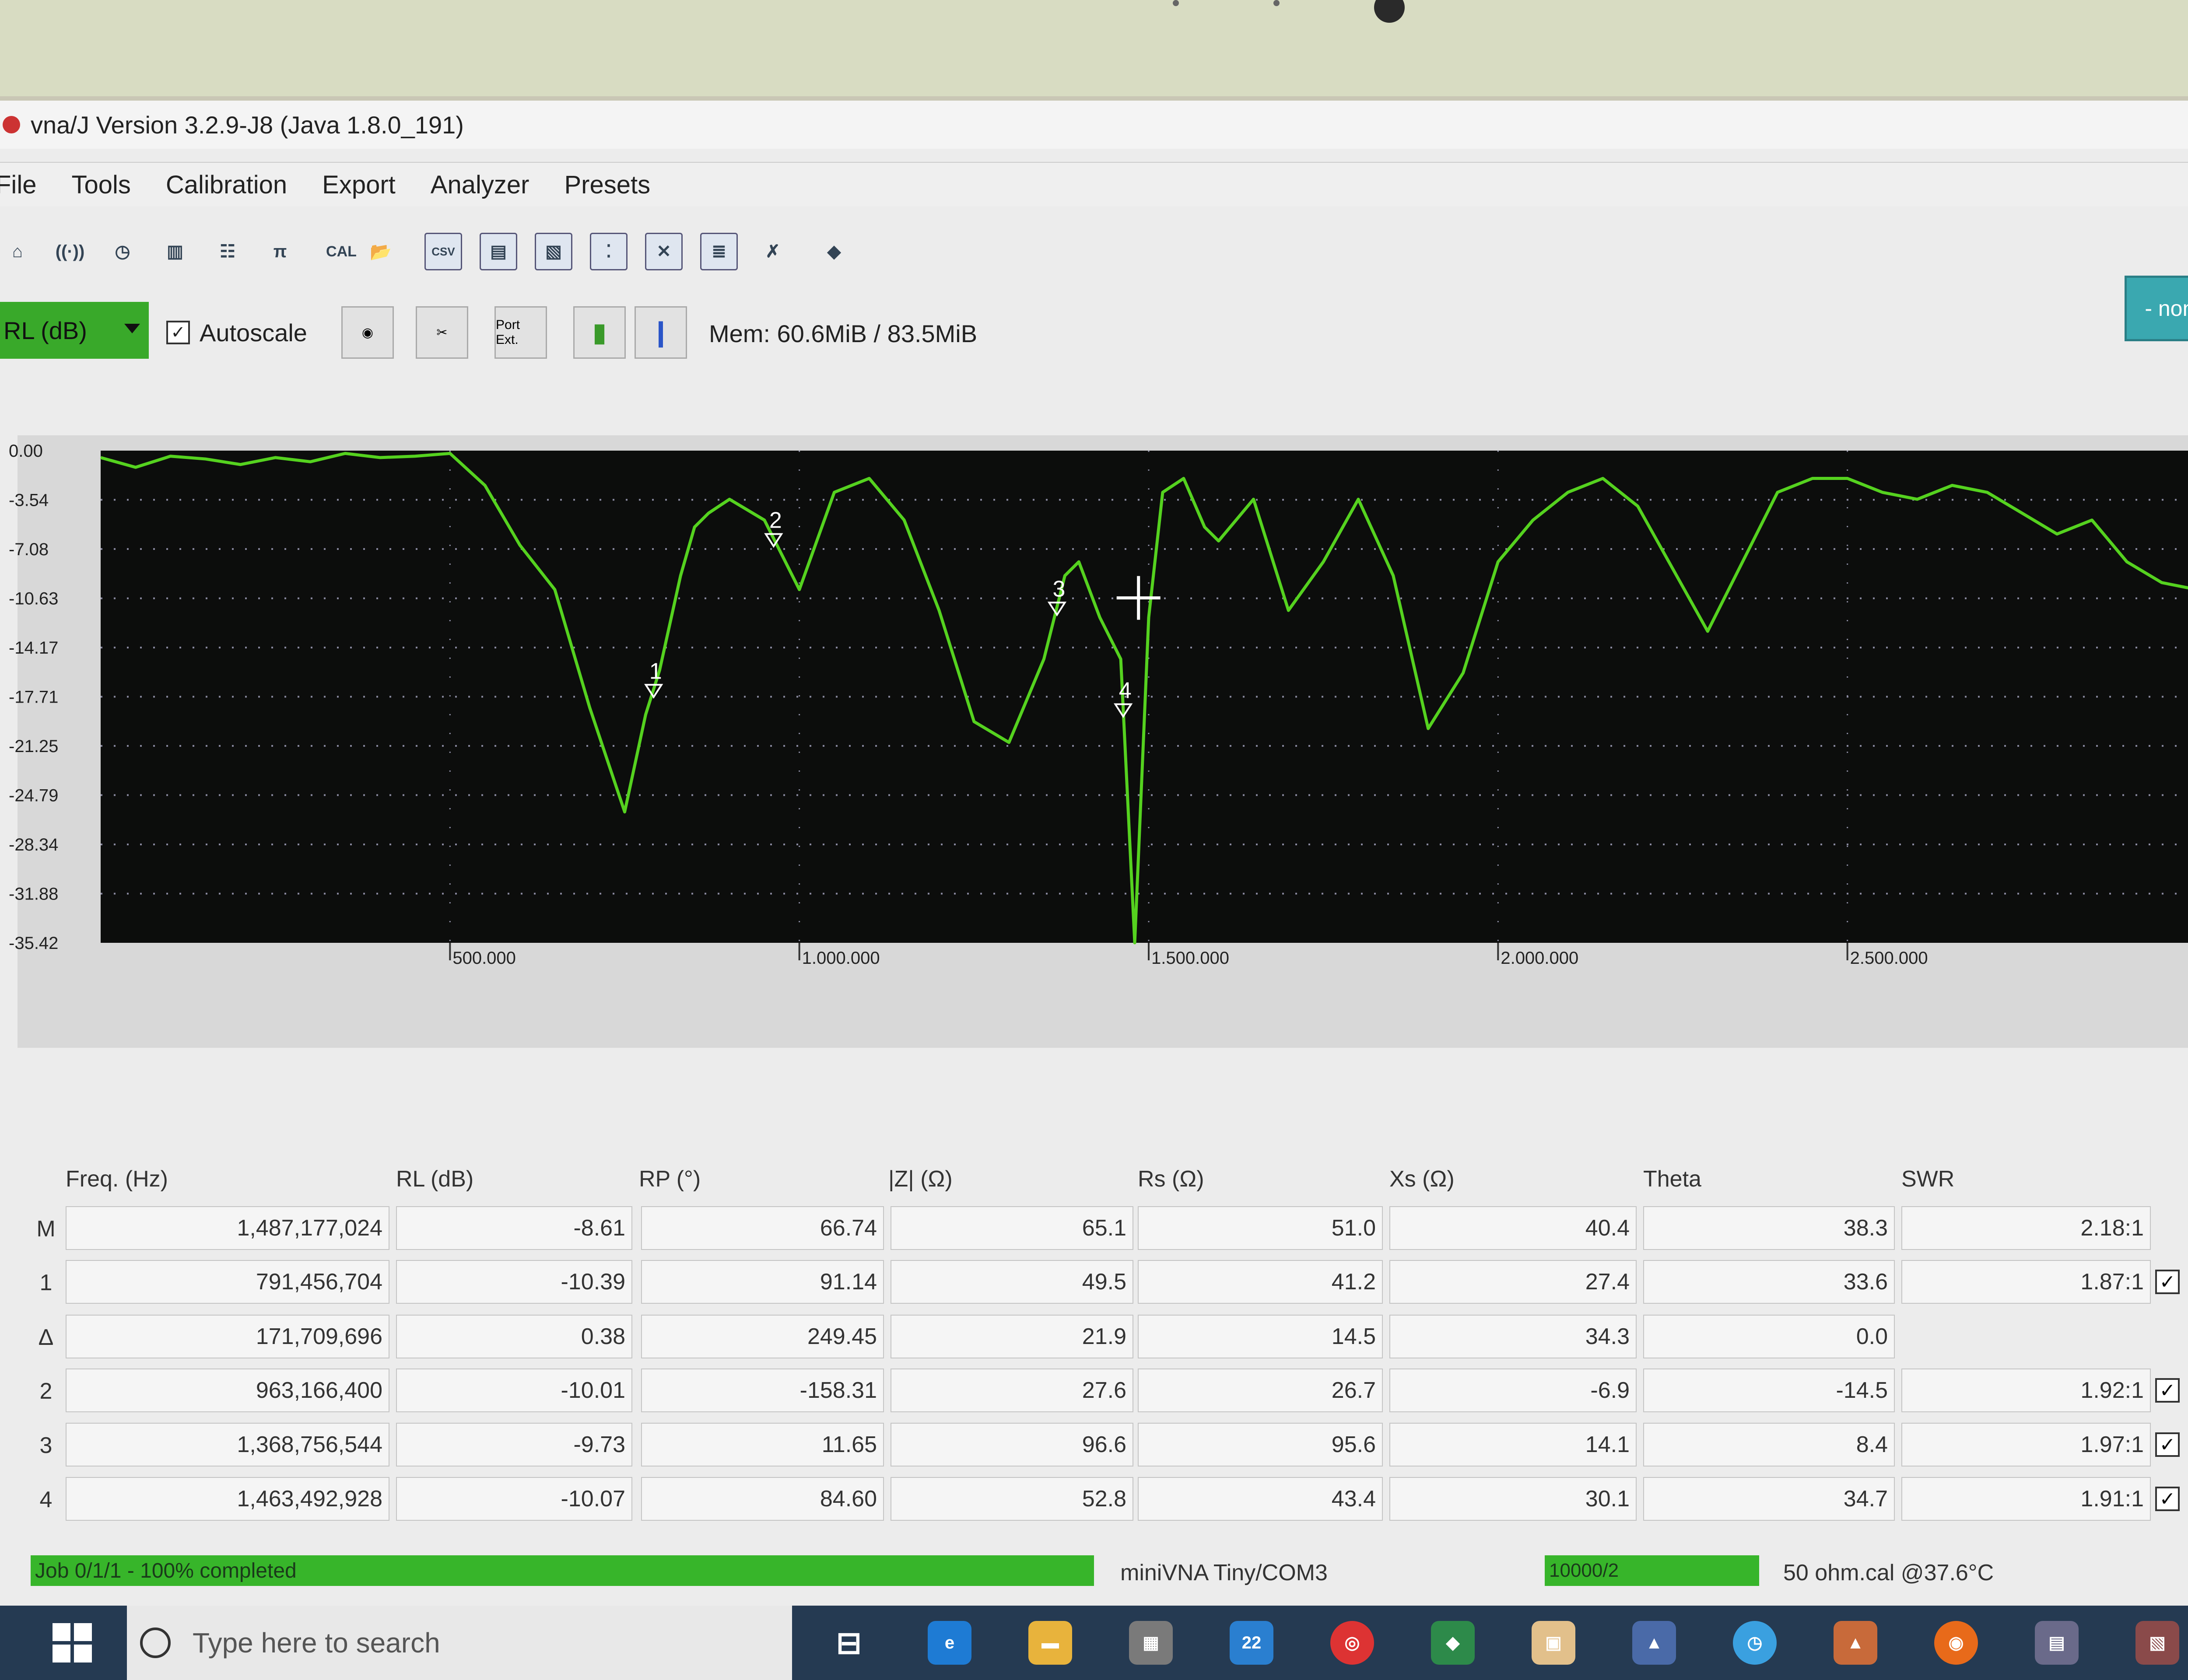  I want to click on scale-select-value: RL (dB), so click(45, 330).